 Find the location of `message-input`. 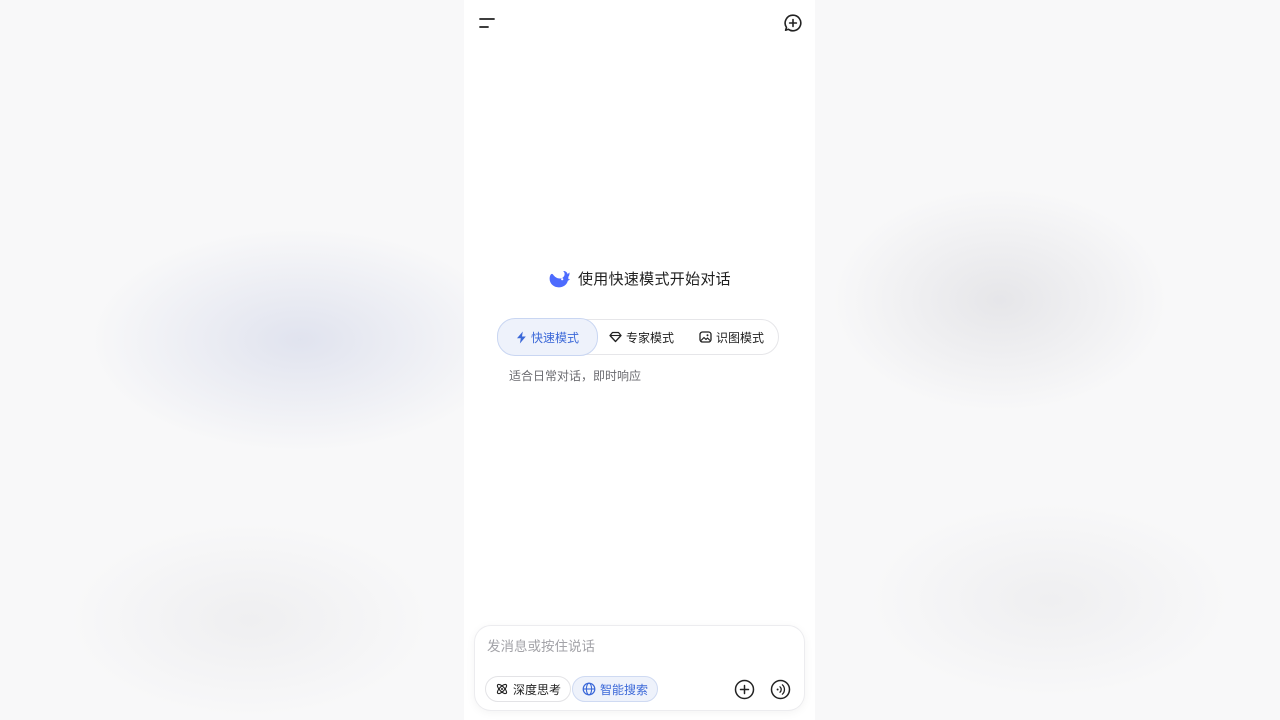

message-input is located at coordinates (637, 647).